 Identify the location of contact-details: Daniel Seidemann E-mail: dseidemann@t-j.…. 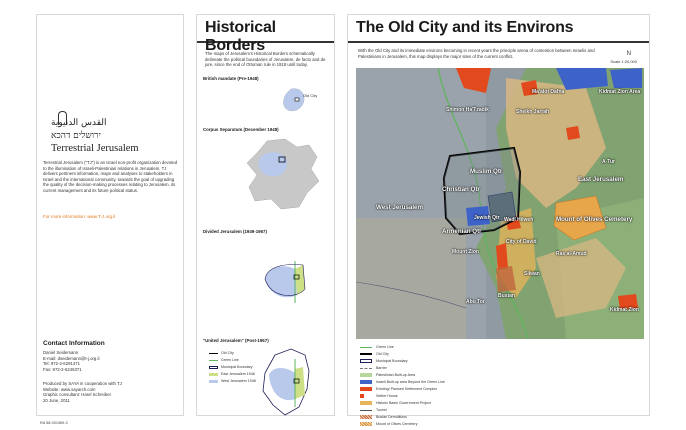
(110, 361).